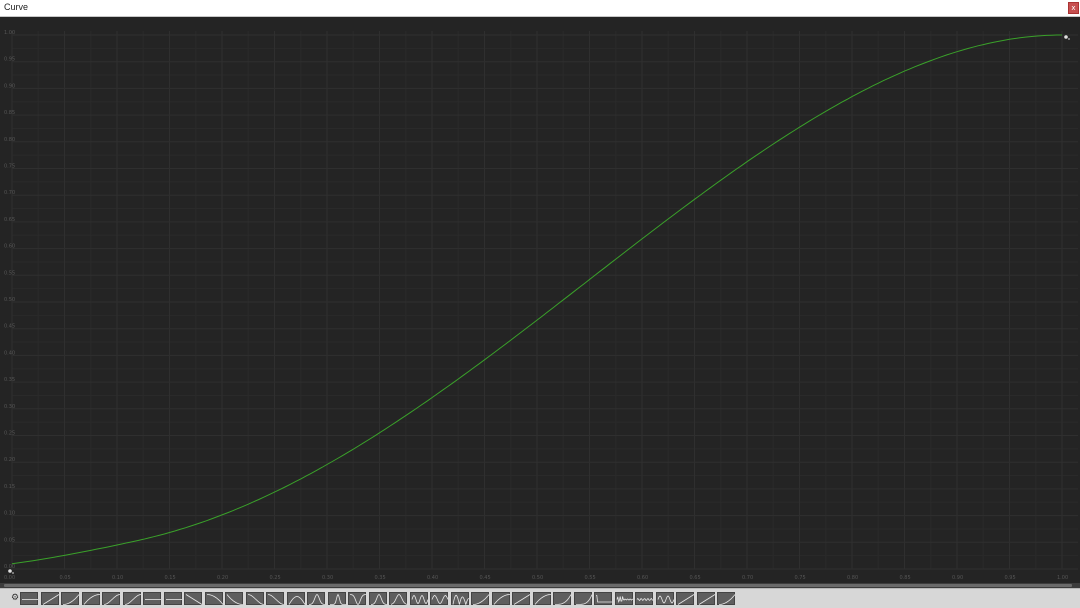 This screenshot has width=1080, height=608. What do you see at coordinates (9, 33) in the screenshot?
I see `y-tick-label: 1.00` at bounding box center [9, 33].